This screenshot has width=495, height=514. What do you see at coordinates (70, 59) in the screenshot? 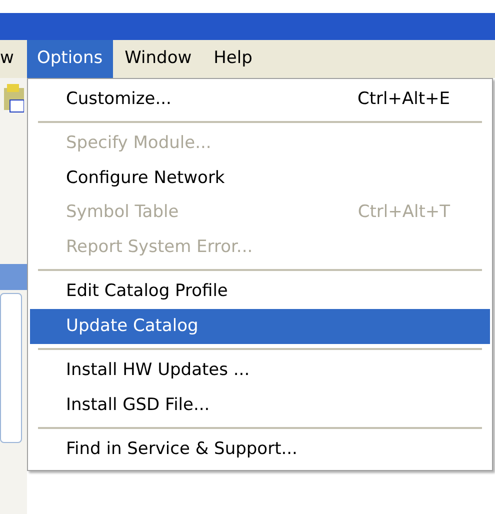
I see `menu-item: Options` at bounding box center [70, 59].